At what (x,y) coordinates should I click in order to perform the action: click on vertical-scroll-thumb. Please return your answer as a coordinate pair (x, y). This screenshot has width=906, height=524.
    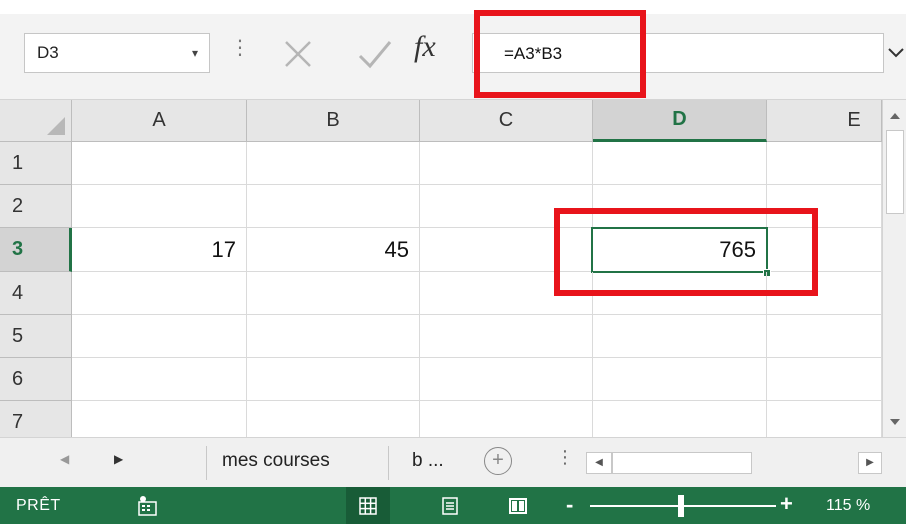
    Looking at the image, I should click on (895, 172).